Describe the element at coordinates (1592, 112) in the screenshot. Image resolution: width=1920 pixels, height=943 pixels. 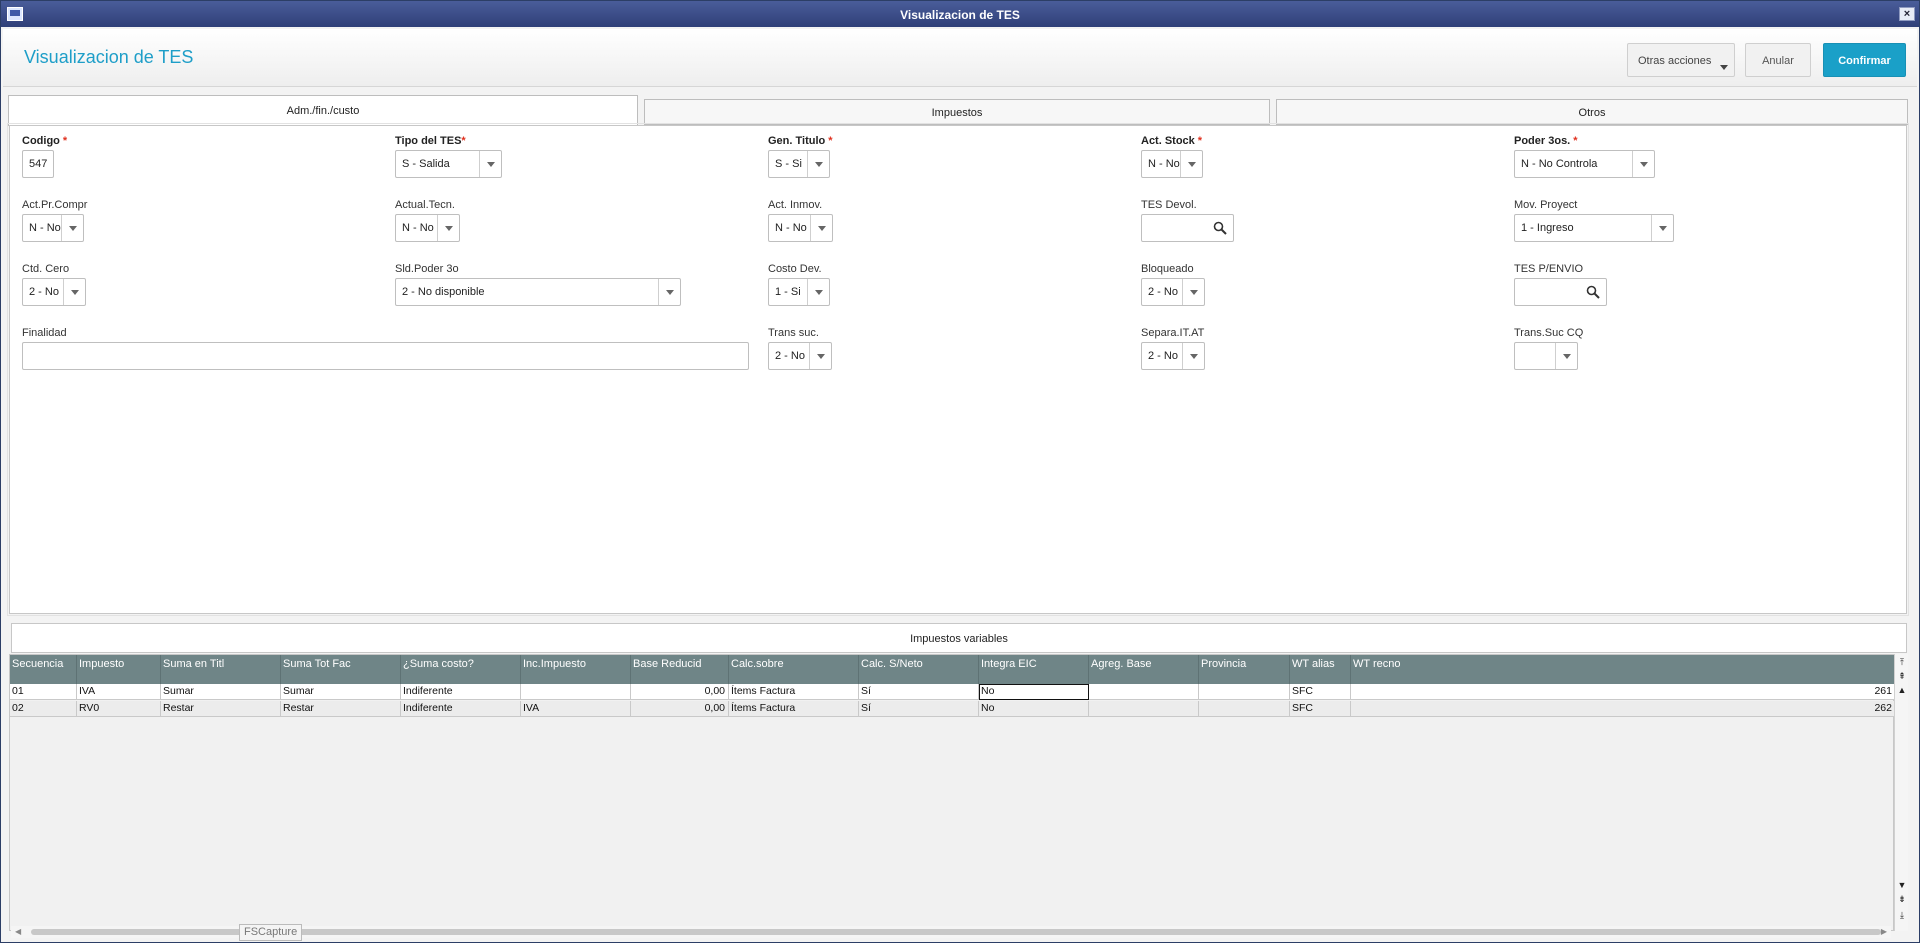
I see `tab-otros: Otros` at that location.